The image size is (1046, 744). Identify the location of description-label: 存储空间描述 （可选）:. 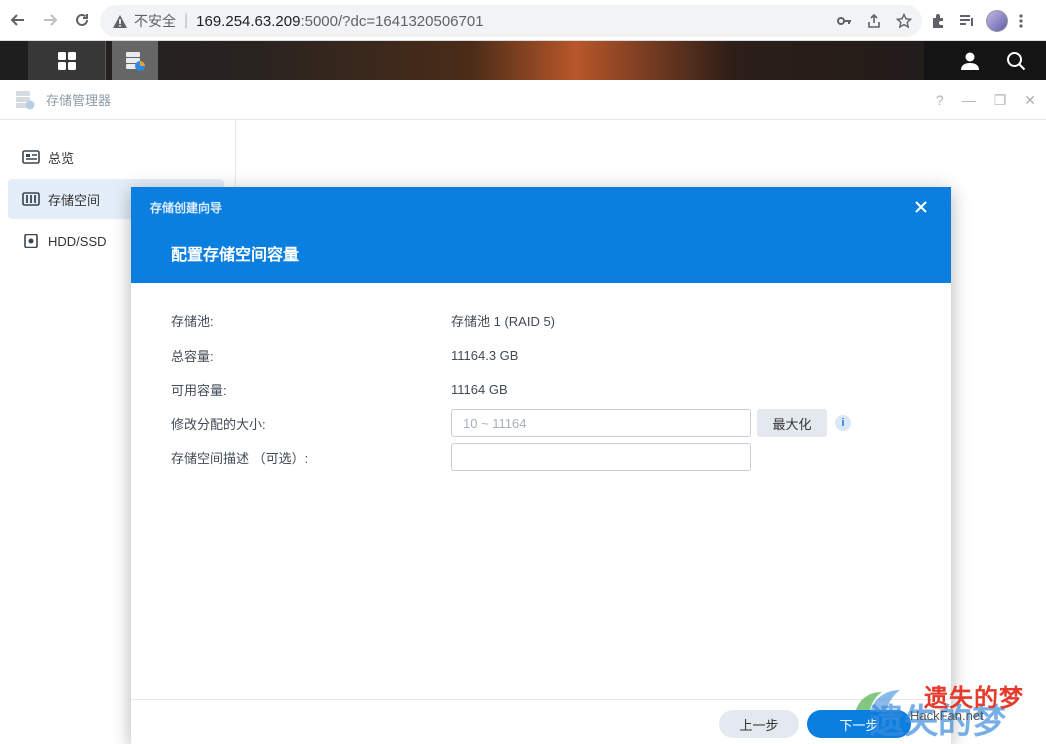
(240, 458).